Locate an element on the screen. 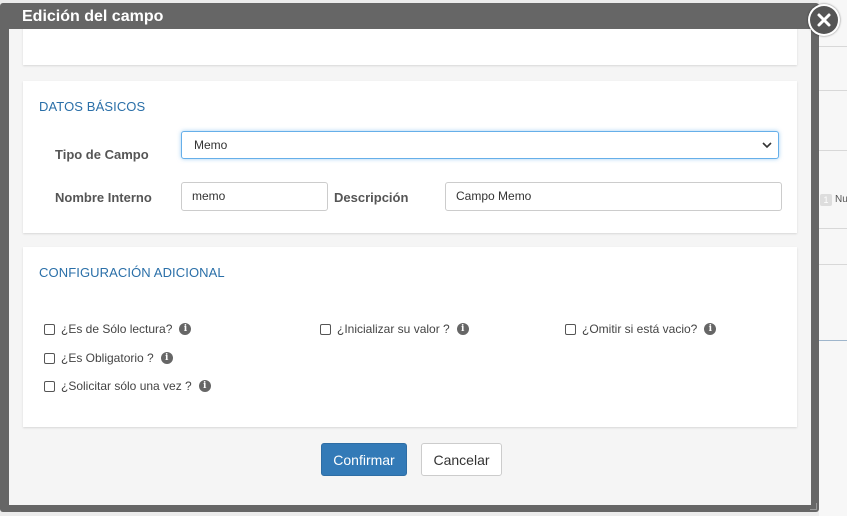 The image size is (847, 516). field-type-label: Tipo de Campo is located at coordinates (102, 154).